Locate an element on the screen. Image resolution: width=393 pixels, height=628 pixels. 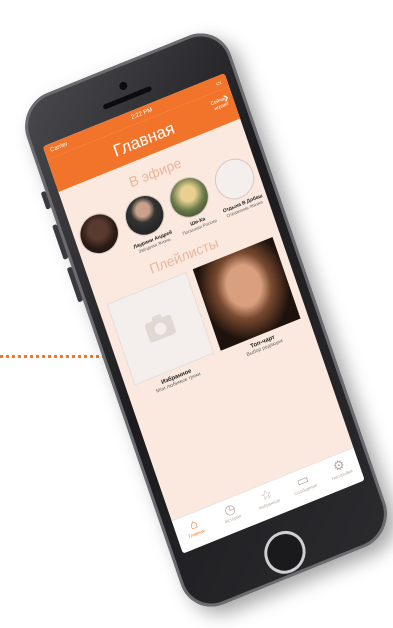
camera-icon is located at coordinates (160, 329).